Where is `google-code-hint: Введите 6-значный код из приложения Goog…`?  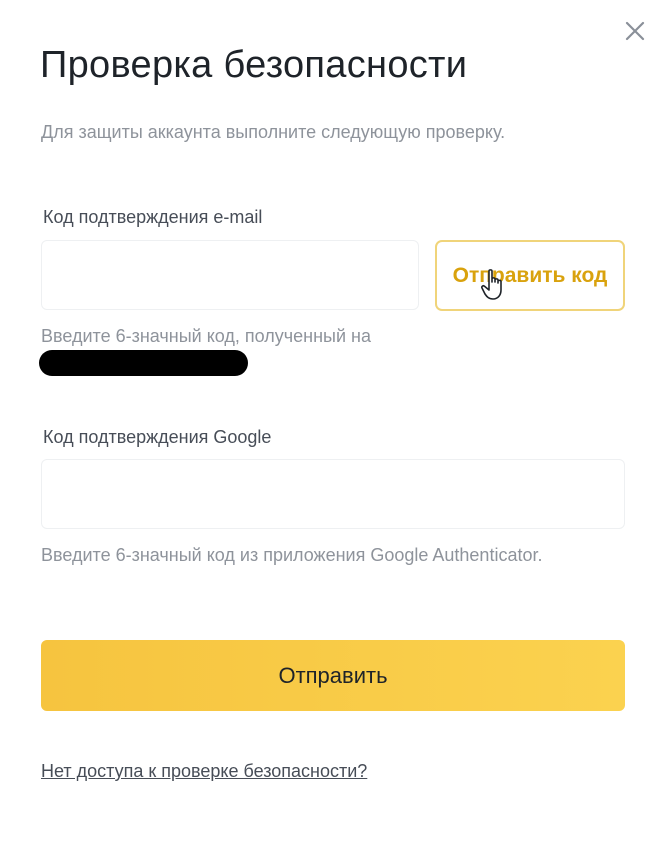 google-code-hint: Введите 6-значный код из приложения Goog… is located at coordinates (292, 555).